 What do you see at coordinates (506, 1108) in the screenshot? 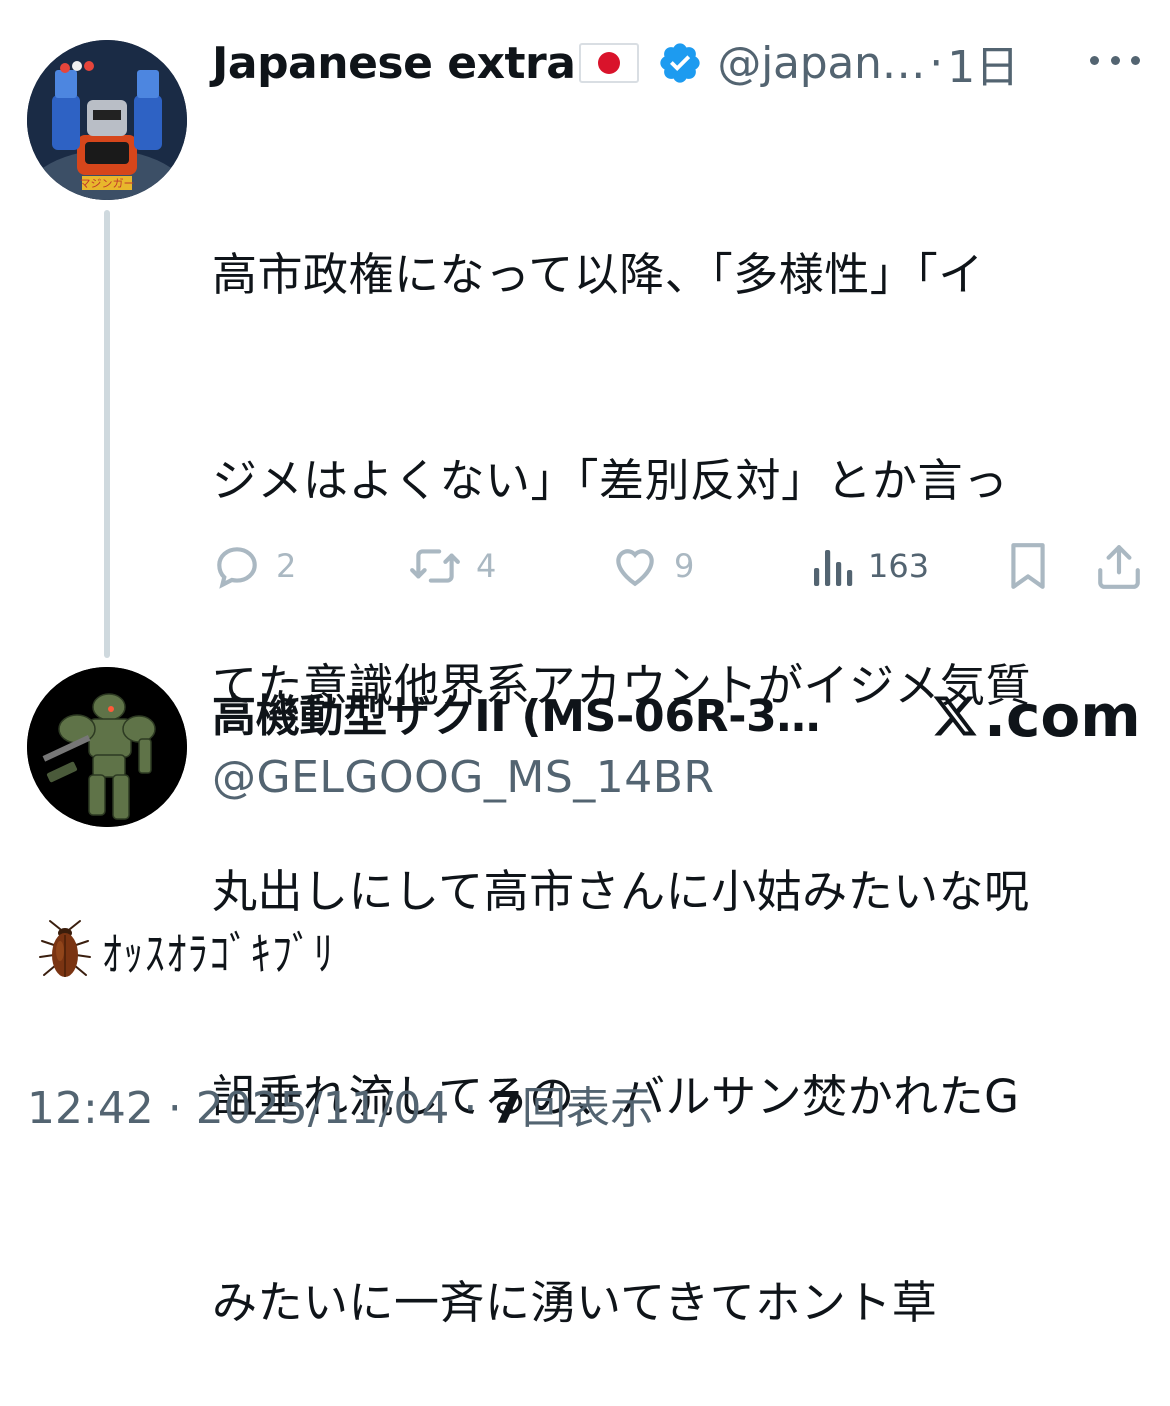
I see `views-count-total: 7` at bounding box center [506, 1108].